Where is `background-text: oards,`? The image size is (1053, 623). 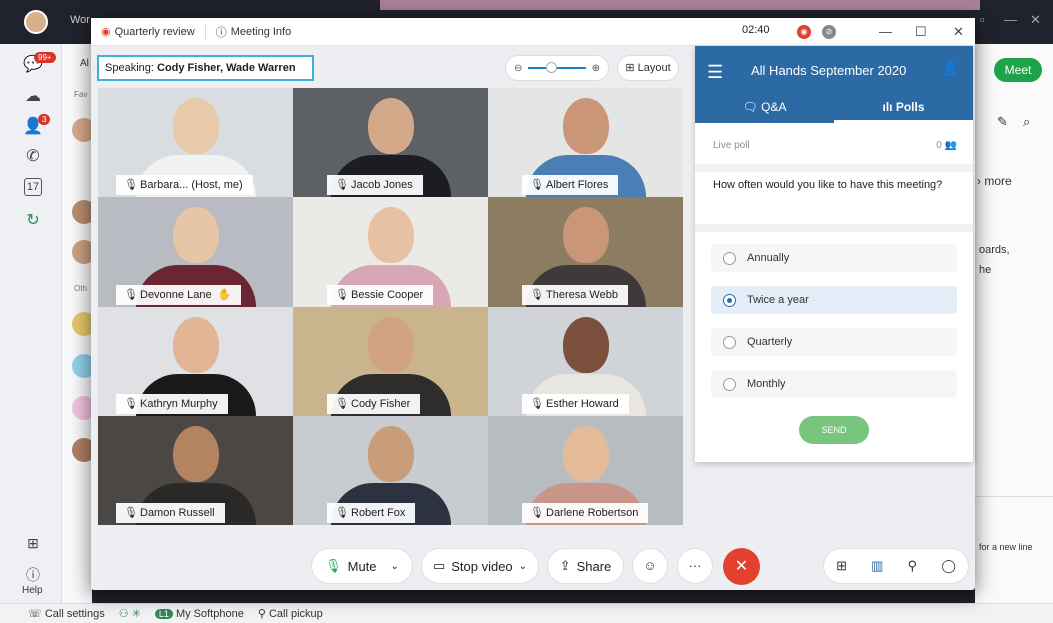
background-text: oards, is located at coordinates (994, 250).